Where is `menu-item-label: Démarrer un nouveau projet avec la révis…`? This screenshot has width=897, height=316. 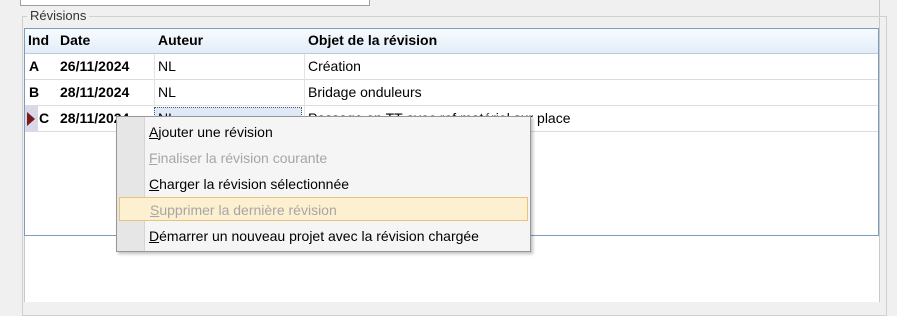
menu-item-label: Démarrer un nouveau projet avec la révis… is located at coordinates (314, 236).